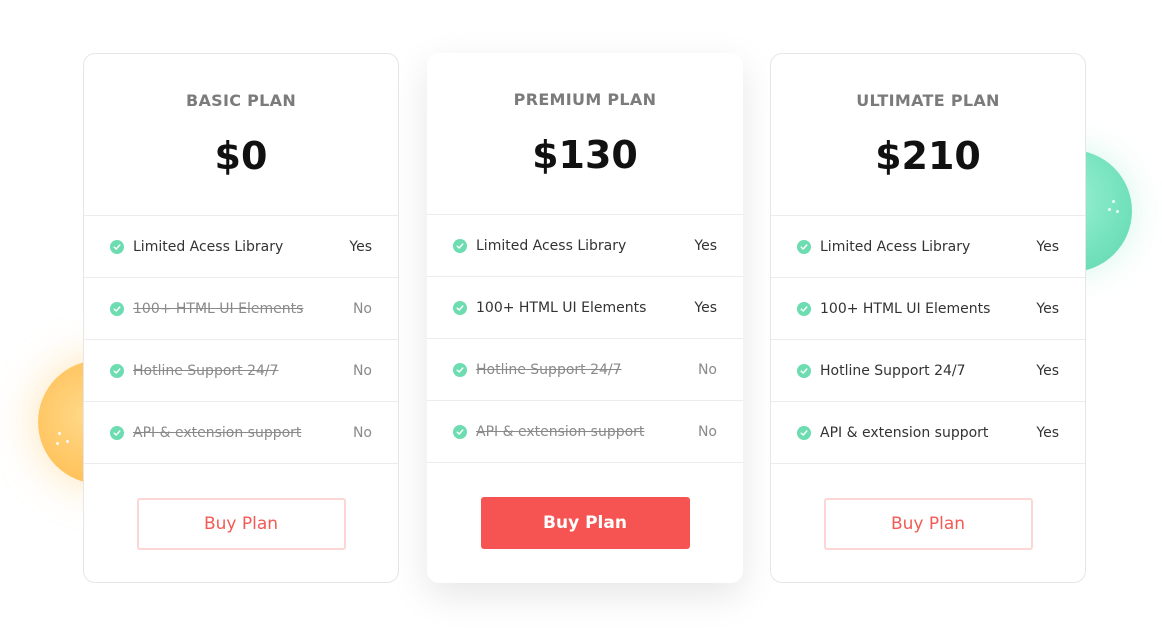 Image resolution: width=1162 pixels, height=628 pixels. I want to click on plan-name: ULTIMATE PLAN, so click(928, 100).